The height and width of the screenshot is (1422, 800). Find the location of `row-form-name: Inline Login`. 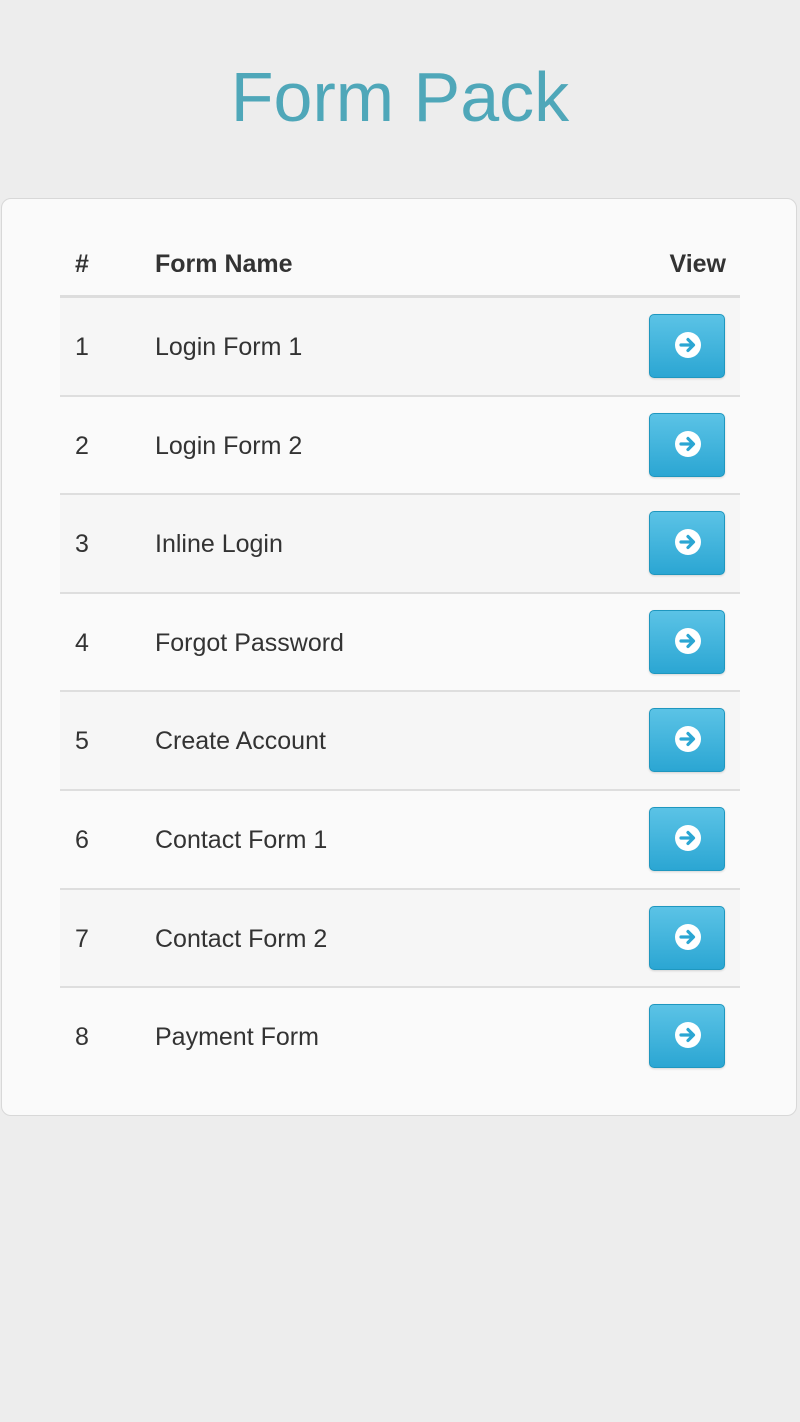

row-form-name: Inline Login is located at coordinates (219, 544).